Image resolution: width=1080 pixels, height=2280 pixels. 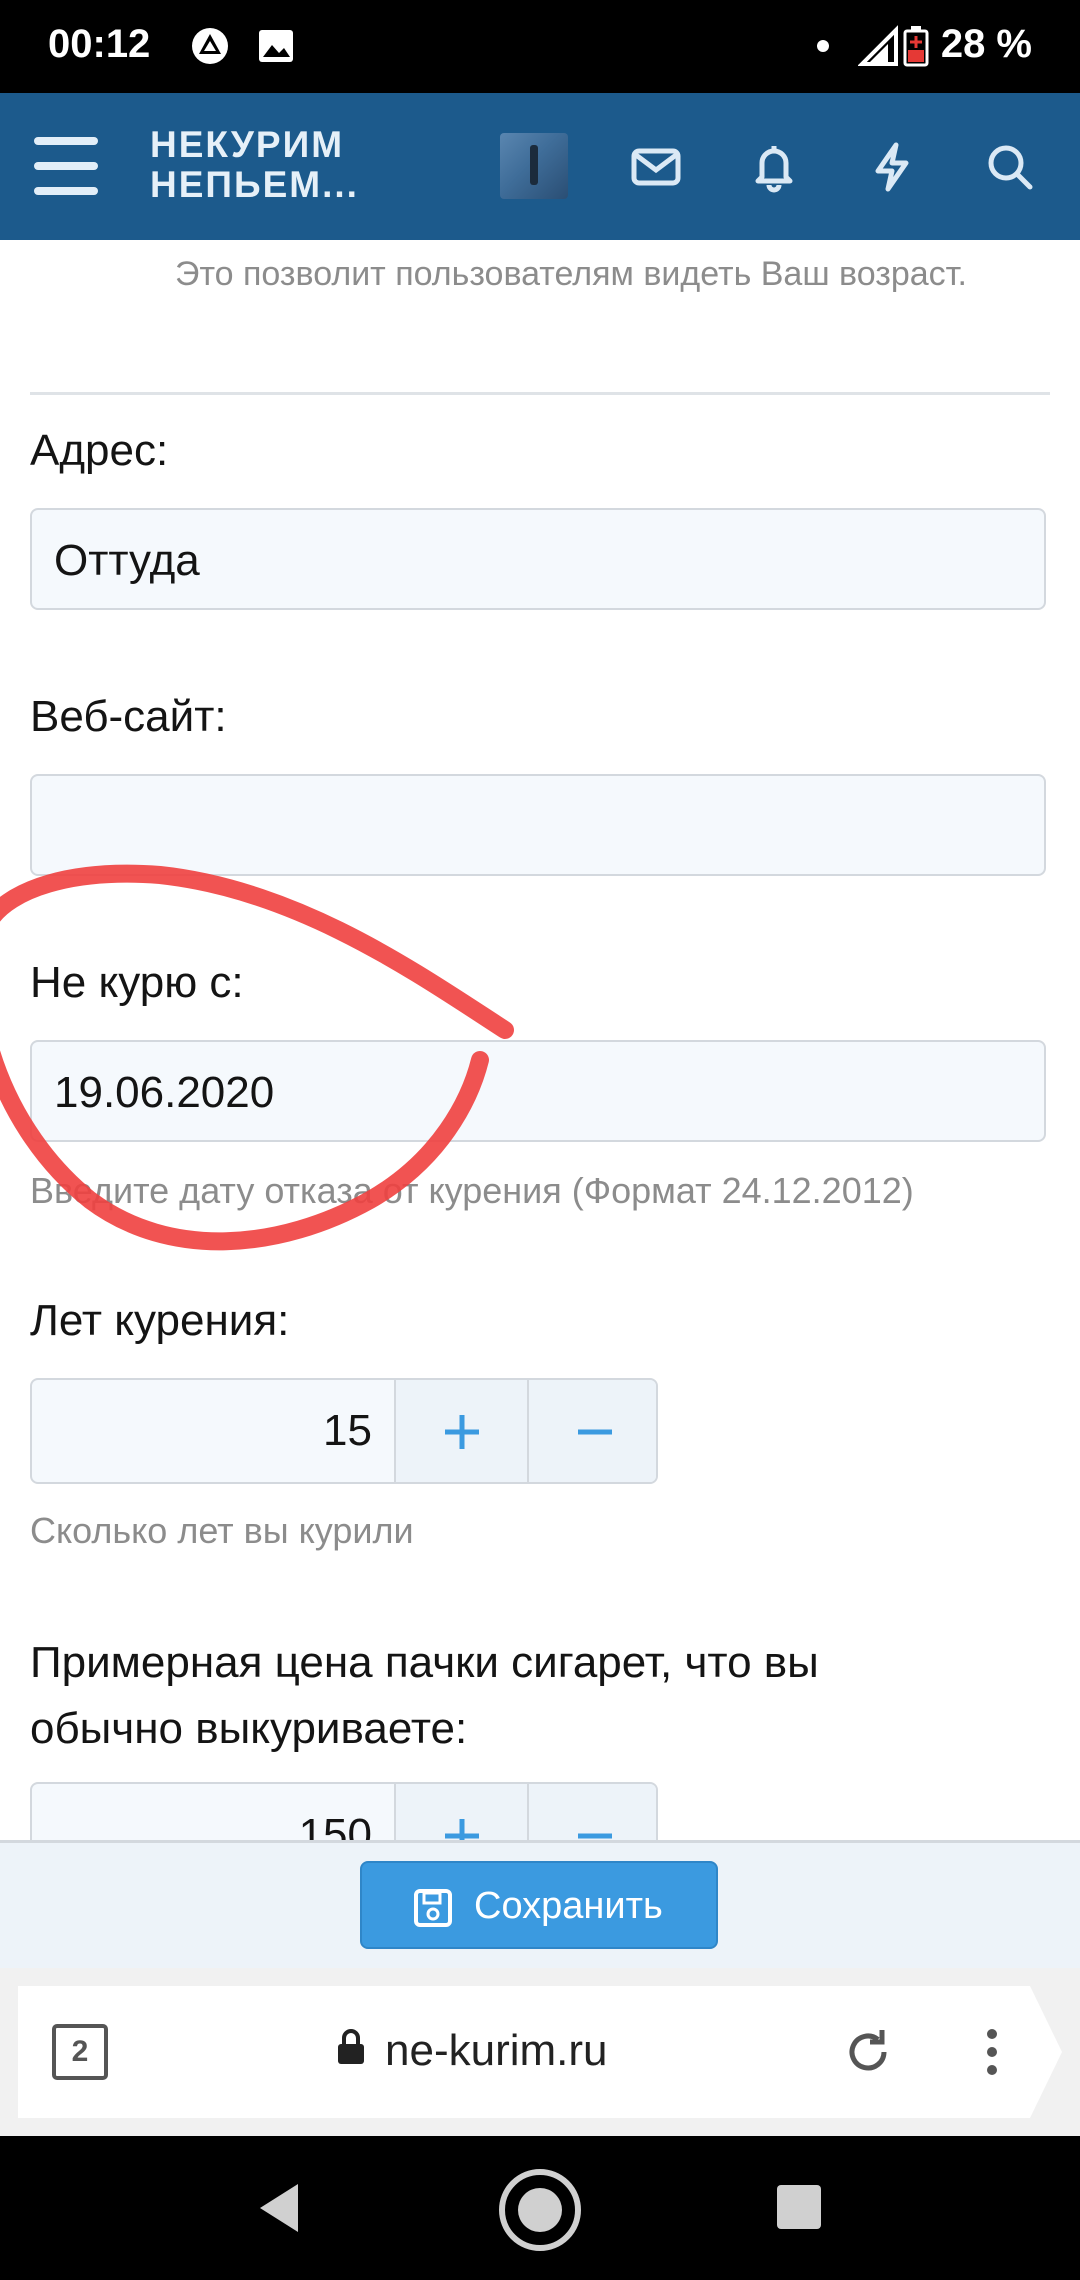 What do you see at coordinates (892, 167) in the screenshot?
I see `lightning-icon` at bounding box center [892, 167].